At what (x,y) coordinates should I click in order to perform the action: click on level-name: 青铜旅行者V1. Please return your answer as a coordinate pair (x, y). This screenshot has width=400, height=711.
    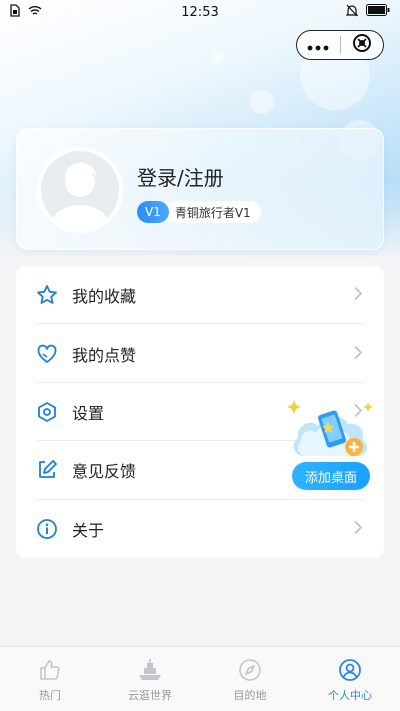
    Looking at the image, I should click on (212, 212).